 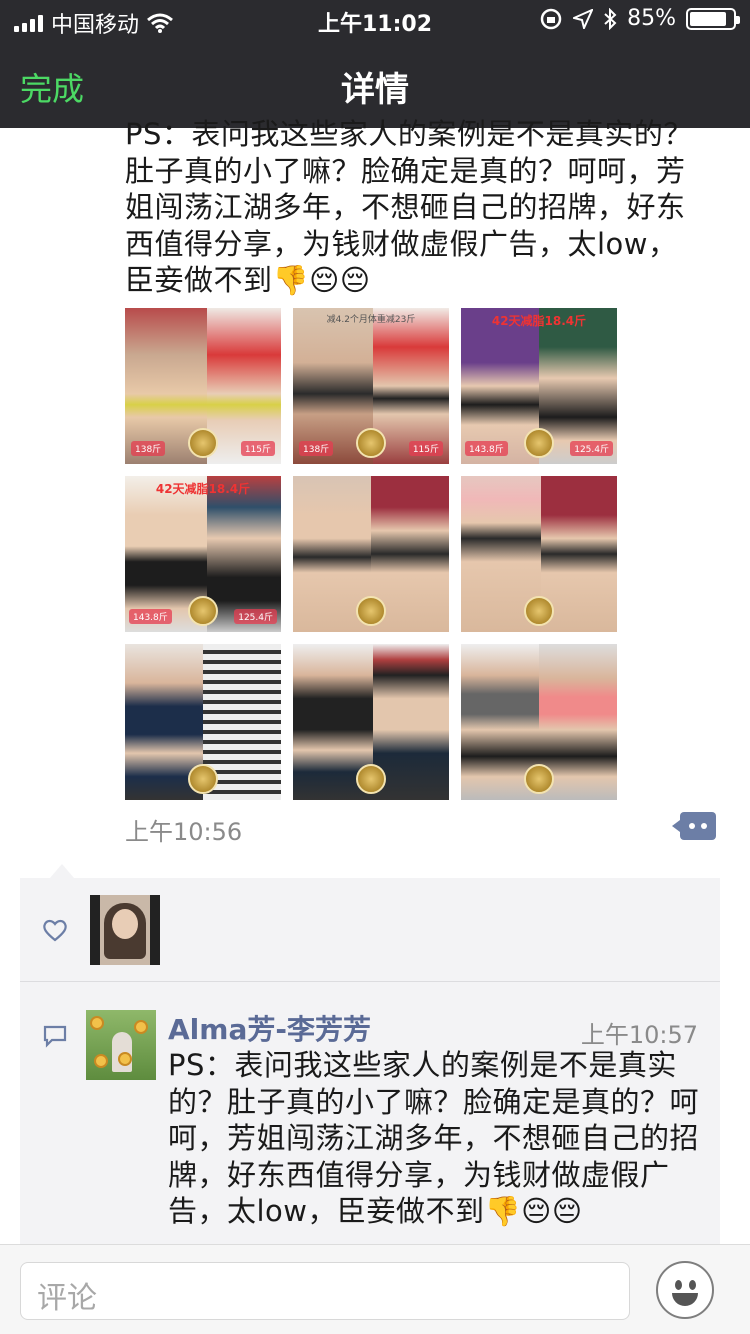 What do you see at coordinates (203, 554) in the screenshot?
I see `photo-4: 42天减脂18.4斤 143.8斤 125.4斤` at bounding box center [203, 554].